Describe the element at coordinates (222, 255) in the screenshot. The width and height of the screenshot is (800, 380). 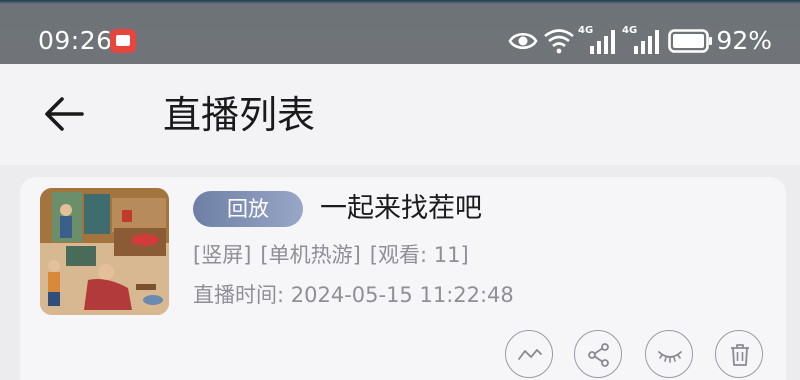
I see `tag-orientation: [竖屏]` at that location.